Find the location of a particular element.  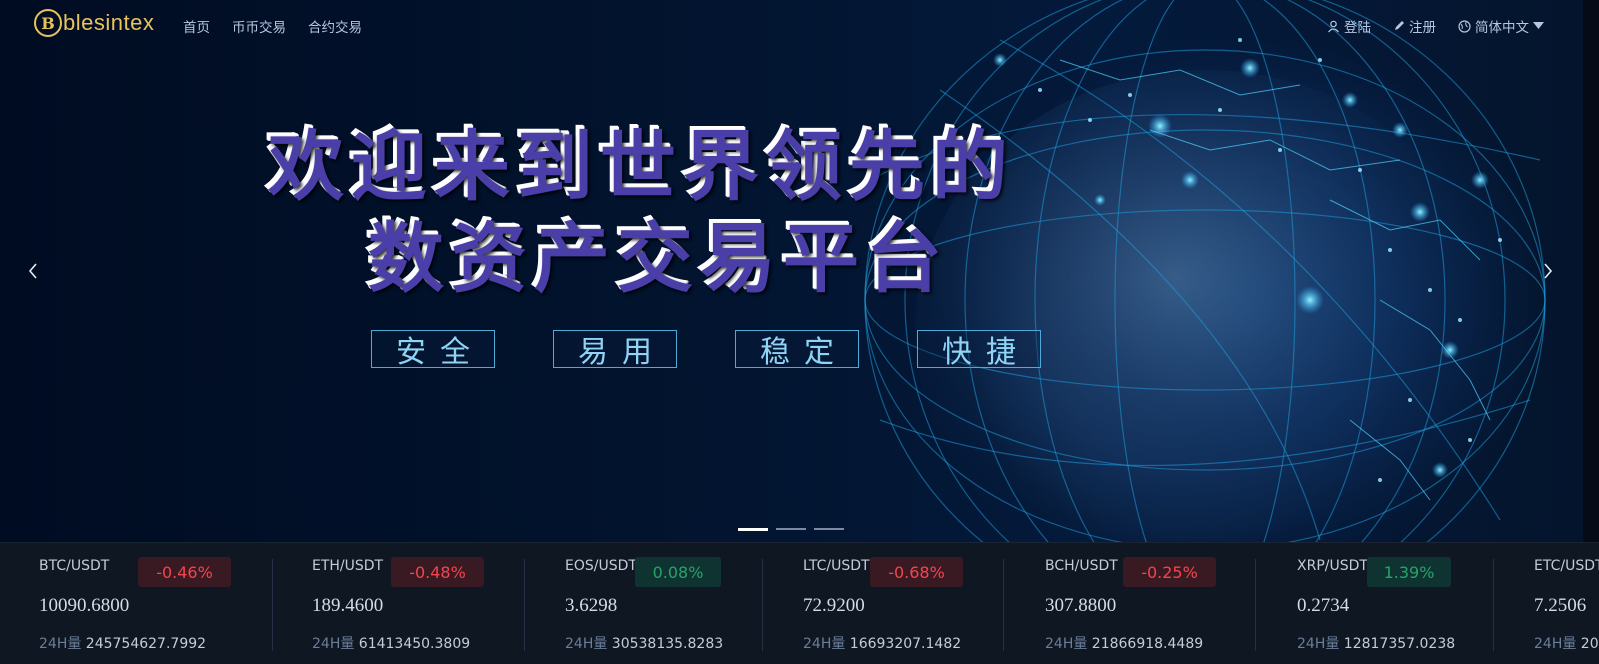

feature-fast: 快捷 is located at coordinates (979, 350).